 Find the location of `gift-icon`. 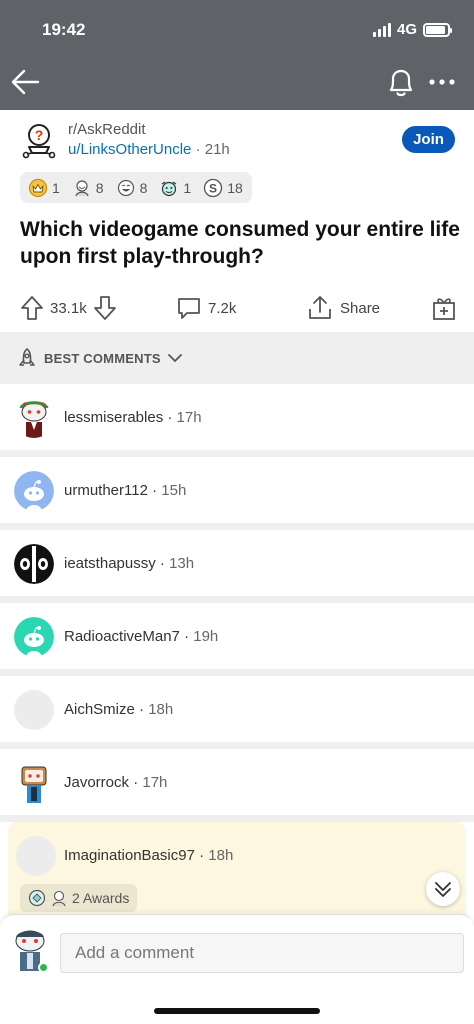

gift-icon is located at coordinates (444, 309).